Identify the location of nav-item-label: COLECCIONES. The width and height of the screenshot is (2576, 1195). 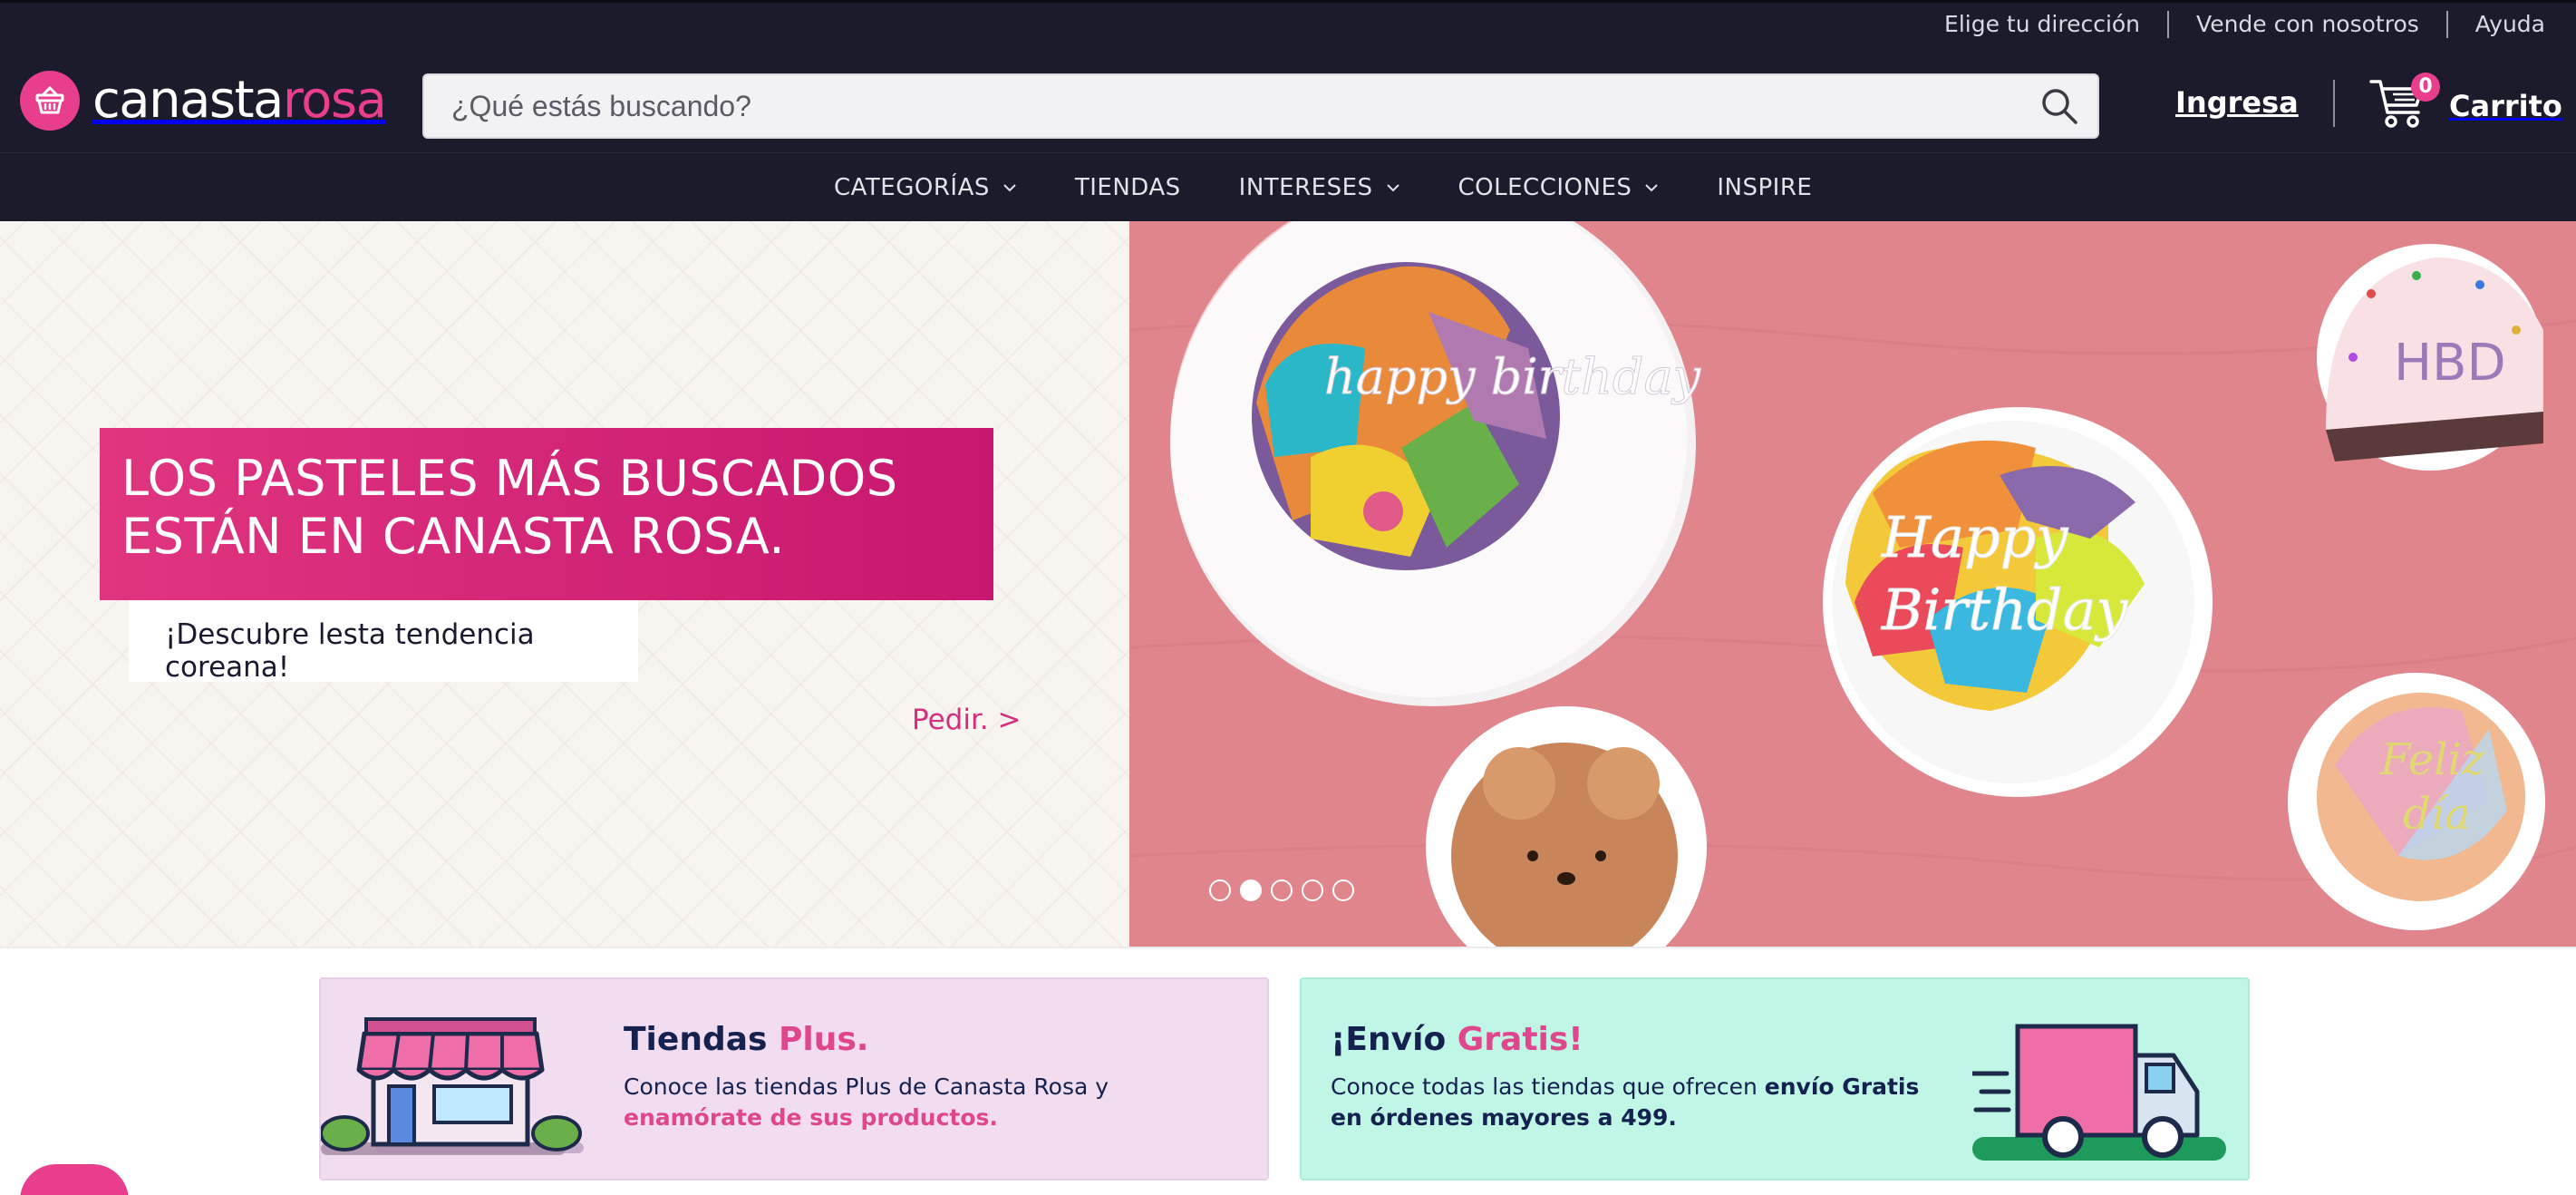
(1544, 187).